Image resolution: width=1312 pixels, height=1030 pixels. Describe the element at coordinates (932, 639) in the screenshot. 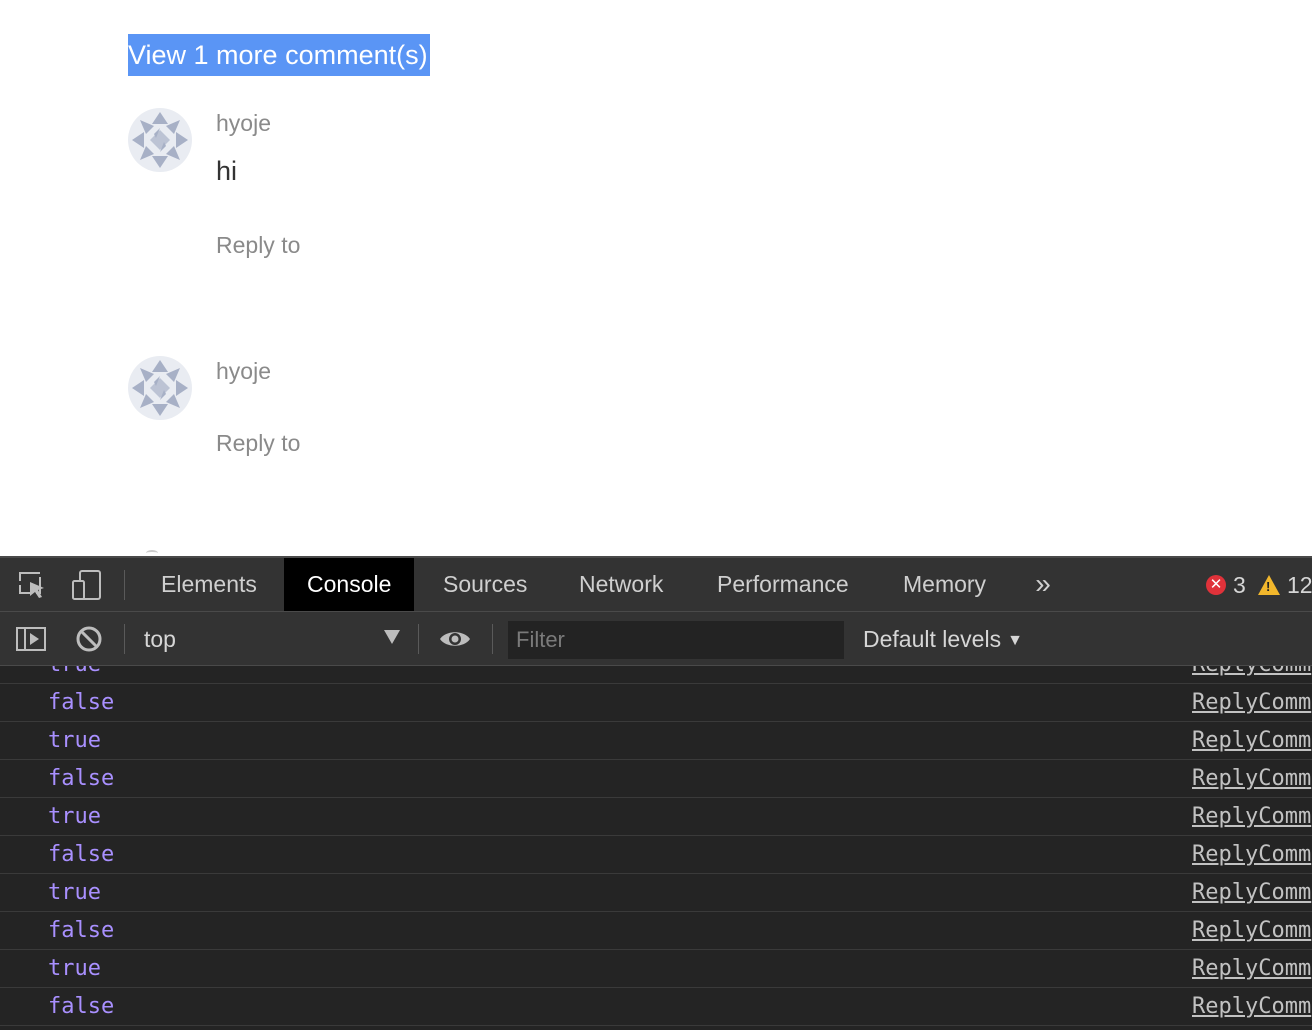

I see `log-levels-label: Default levels` at that location.